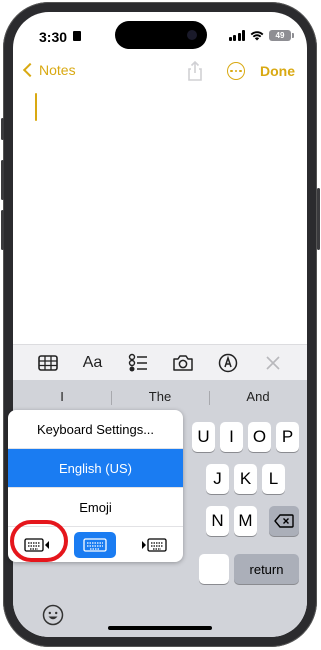  I want to click on more-options-icon, so click(236, 71).